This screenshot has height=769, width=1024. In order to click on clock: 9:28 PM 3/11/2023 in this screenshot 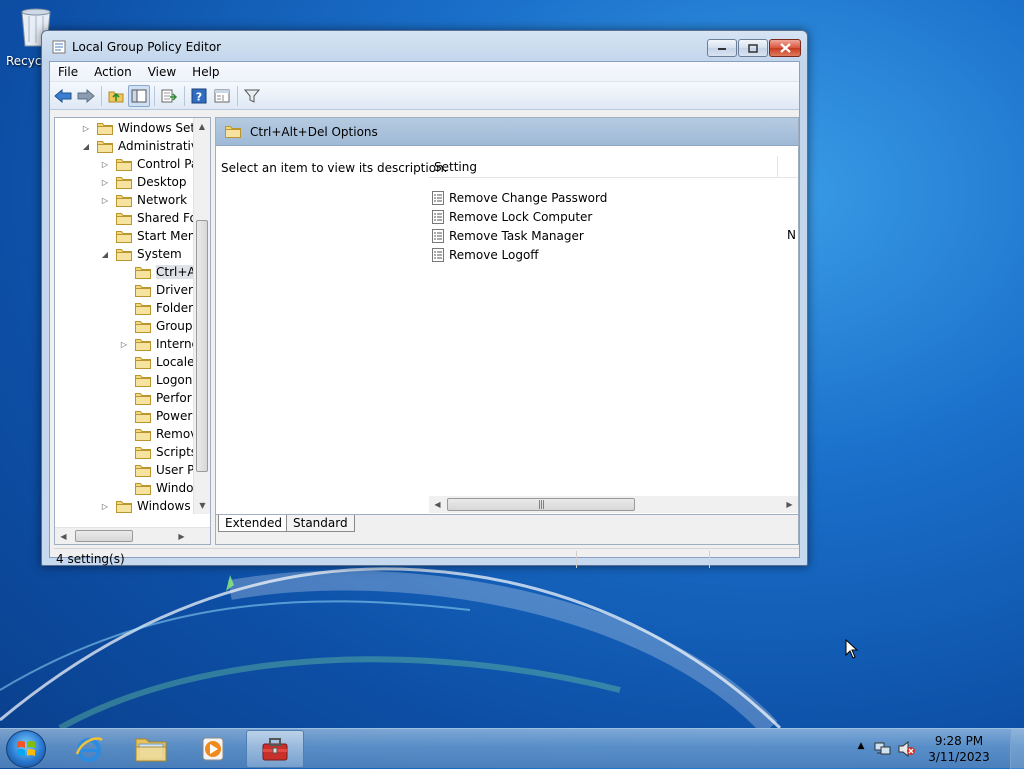, I will do `click(959, 749)`.